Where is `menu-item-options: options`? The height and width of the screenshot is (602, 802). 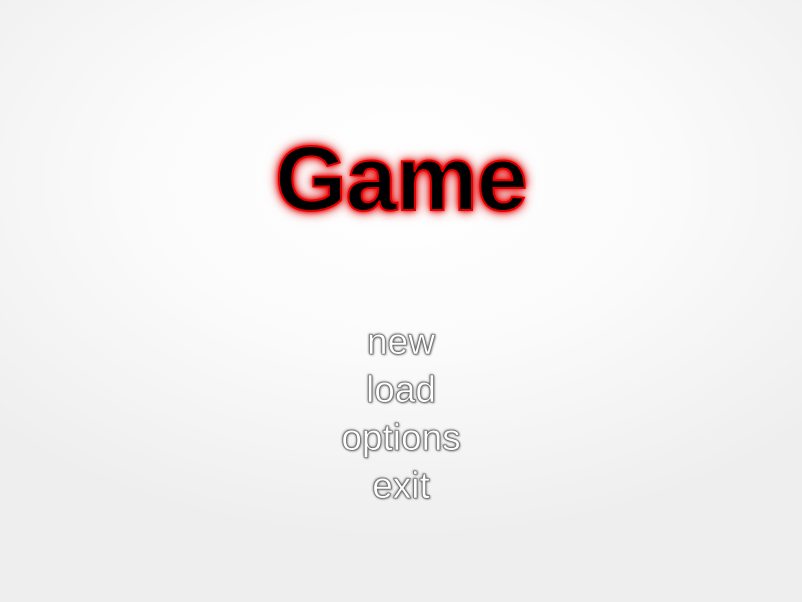 menu-item-options: options is located at coordinates (401, 438).